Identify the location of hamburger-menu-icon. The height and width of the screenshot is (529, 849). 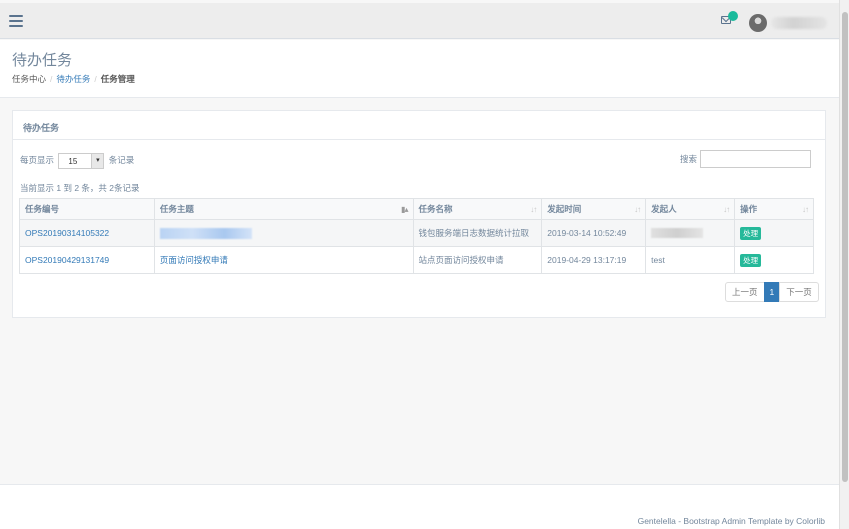
(16, 21).